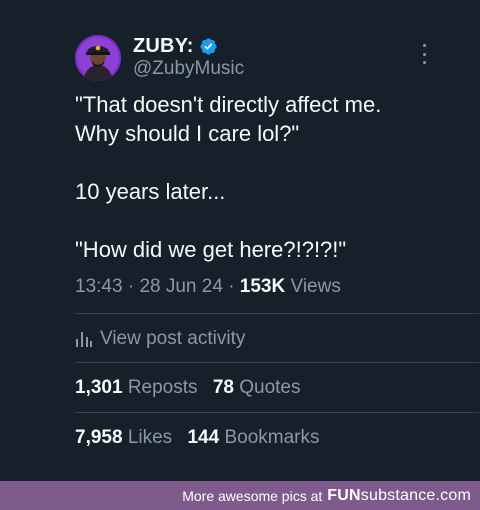  I want to click on brand-substance: substance, so click(398, 495).